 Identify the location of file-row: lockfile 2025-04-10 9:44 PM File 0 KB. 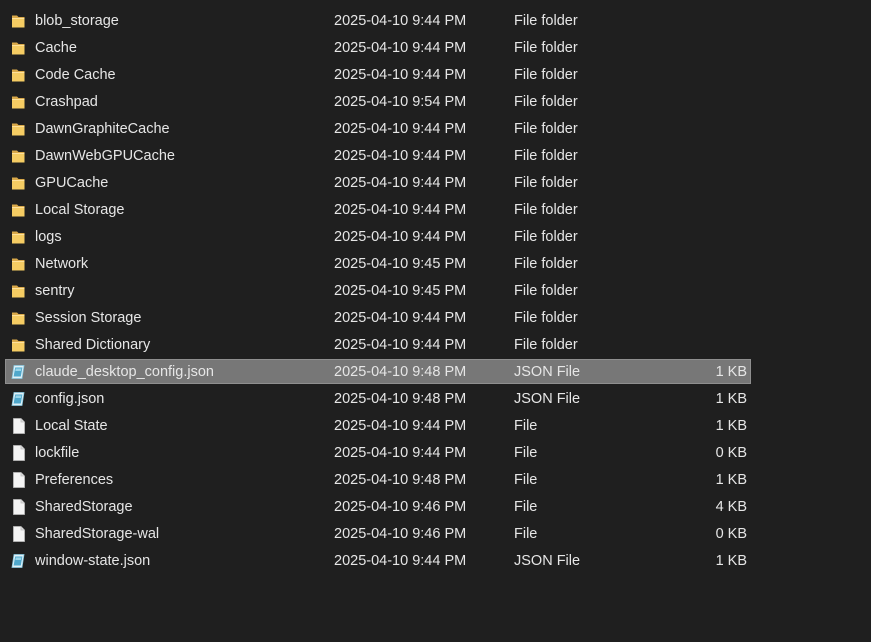
(435, 453).